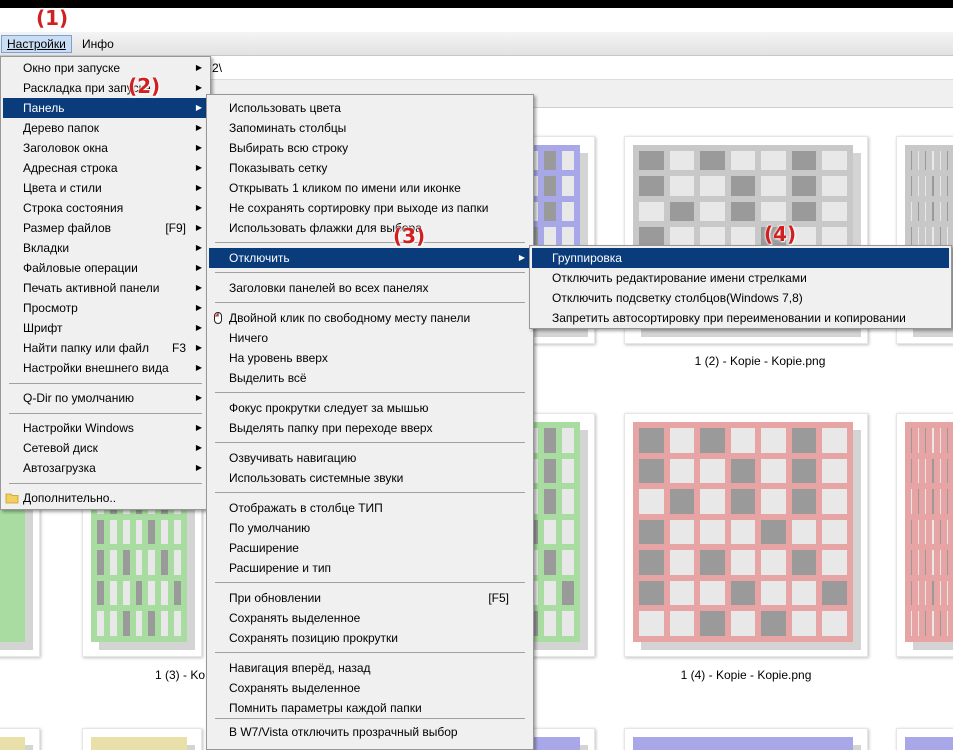 This screenshot has height=750, width=953. What do you see at coordinates (370, 708) in the screenshot?
I see `panel-submenu-item: Помнить параметры каждой папки` at bounding box center [370, 708].